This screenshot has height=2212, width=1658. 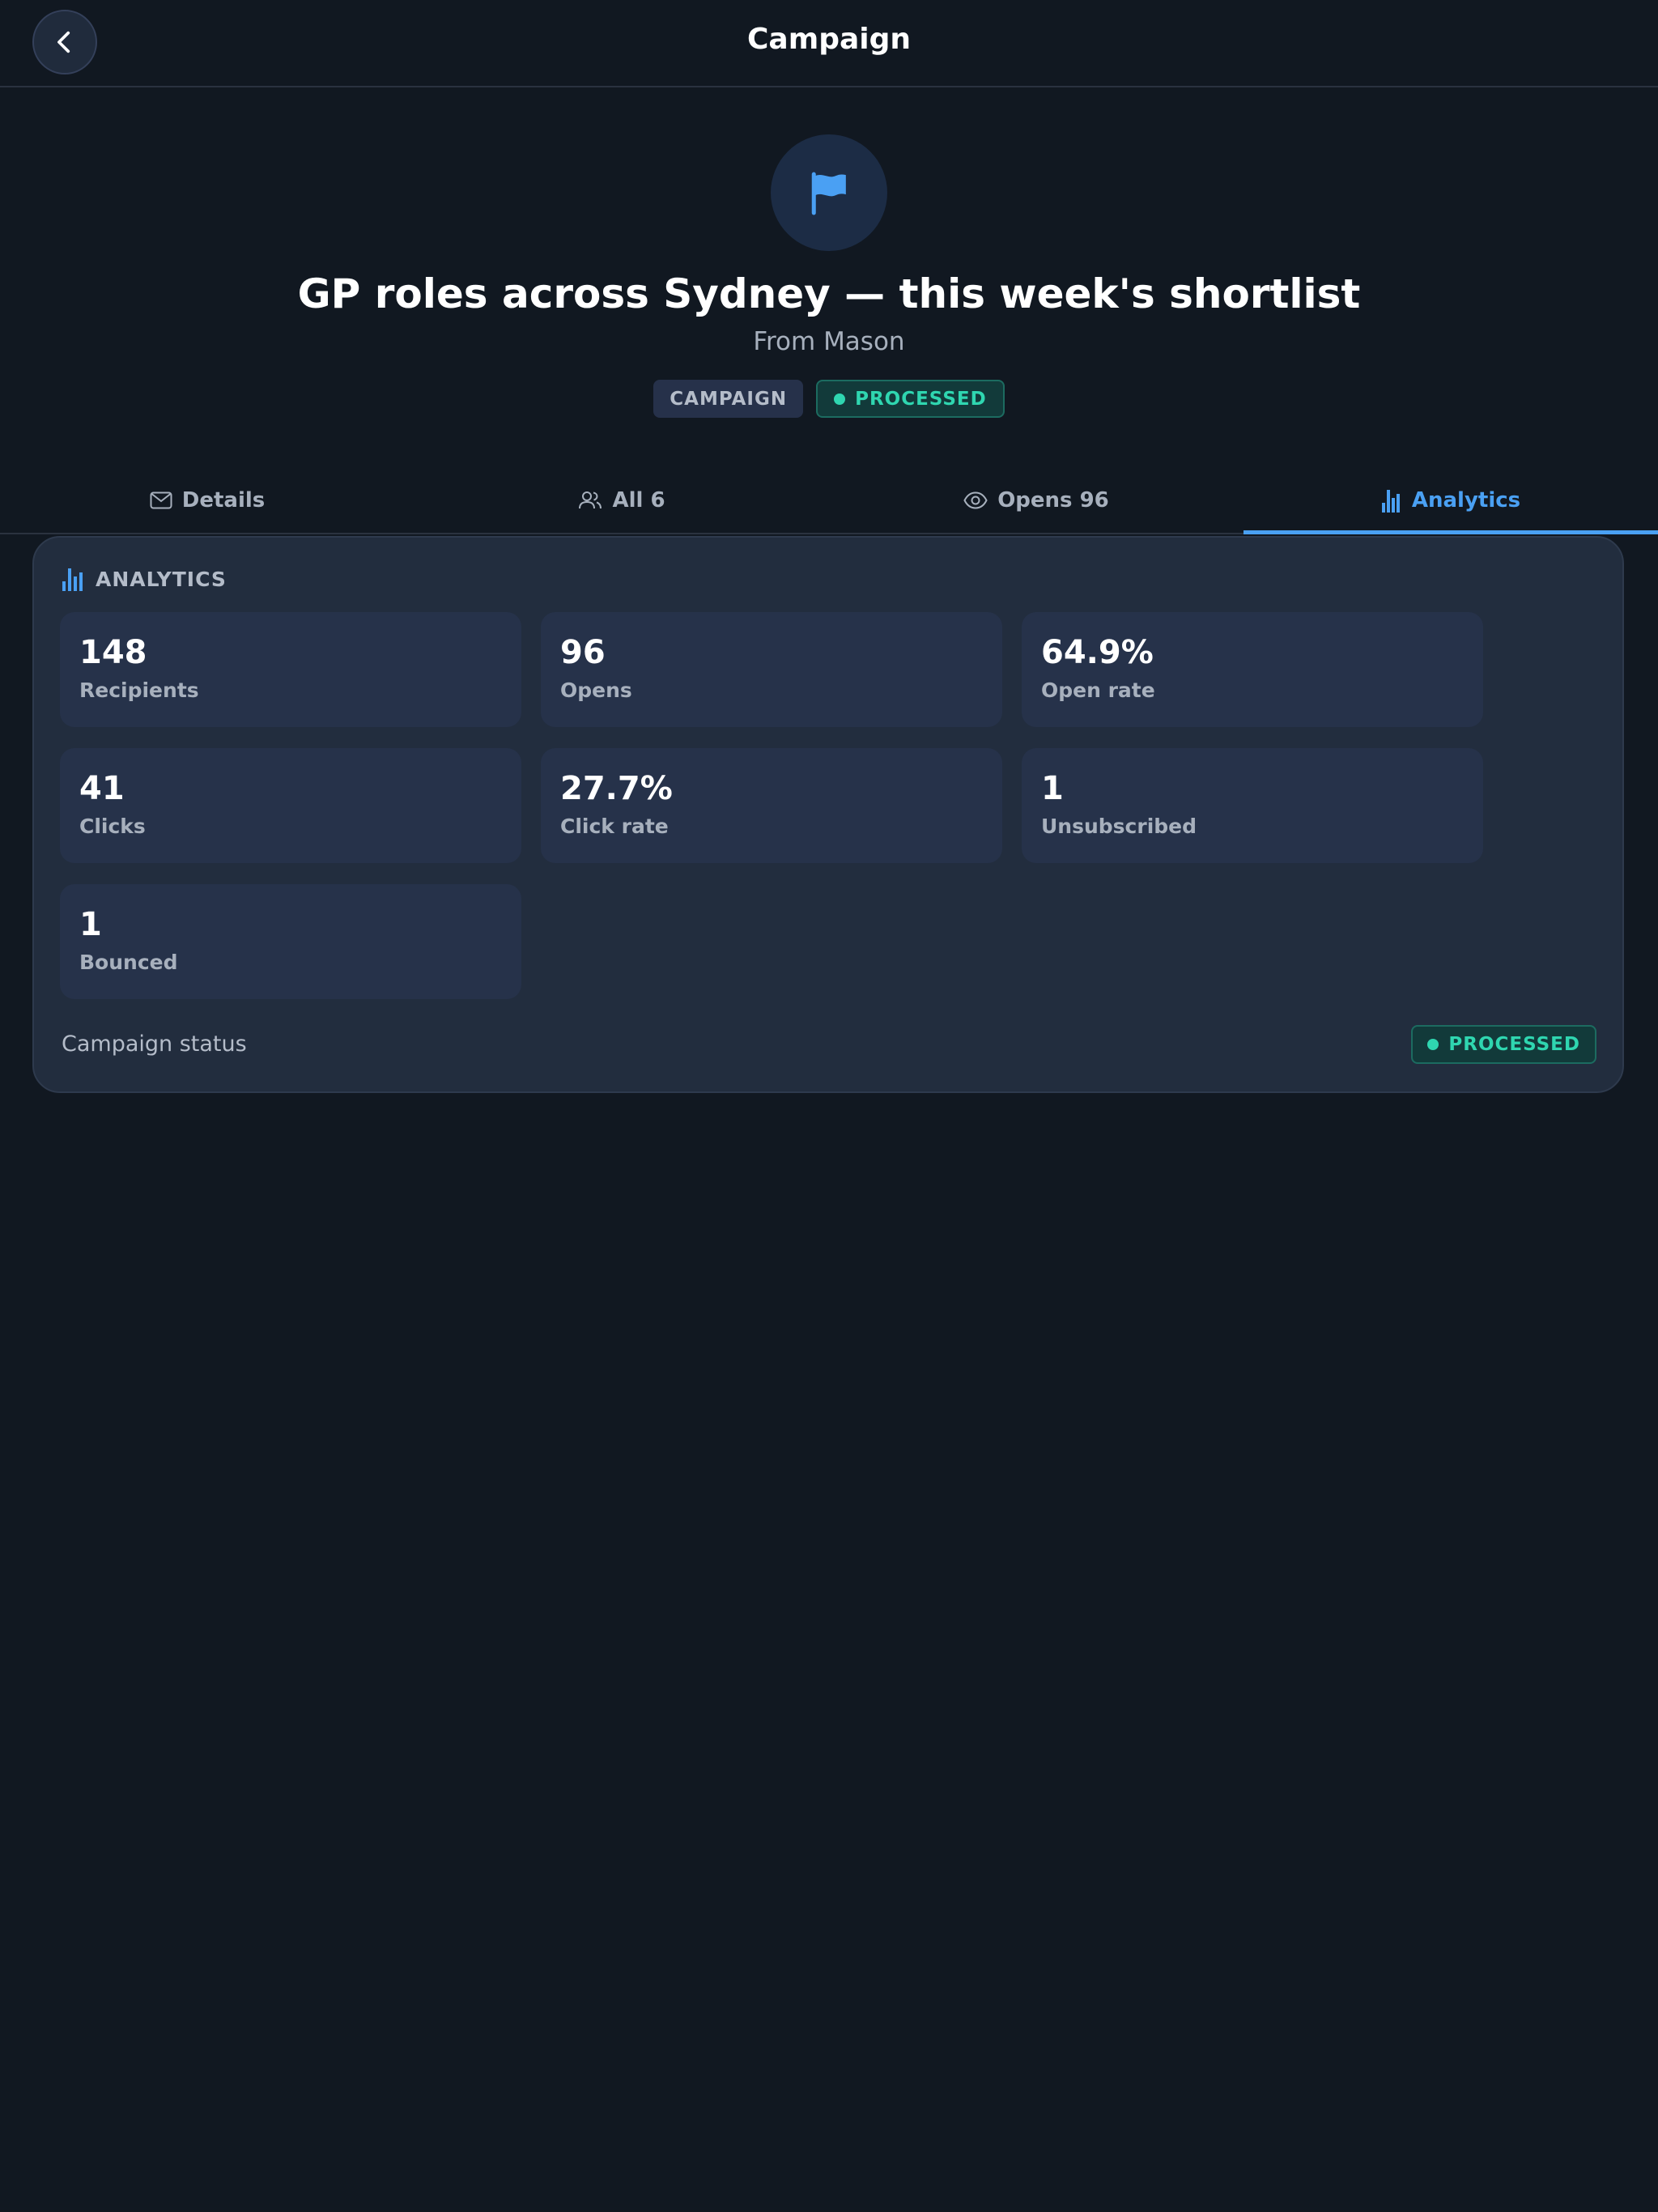 What do you see at coordinates (829, 39) in the screenshot?
I see `page-title: Campaign` at bounding box center [829, 39].